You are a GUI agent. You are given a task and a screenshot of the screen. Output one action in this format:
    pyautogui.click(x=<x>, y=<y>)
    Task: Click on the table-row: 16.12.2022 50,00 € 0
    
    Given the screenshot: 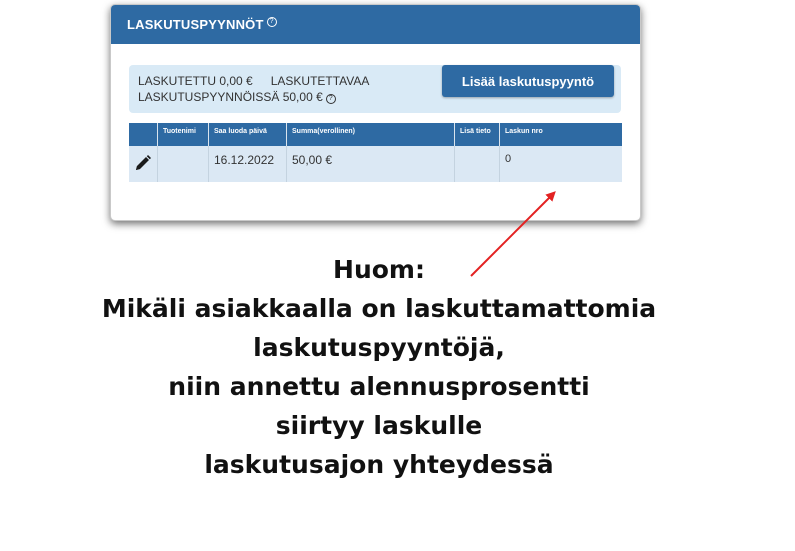 What is the action you would take?
    pyautogui.click(x=375, y=164)
    